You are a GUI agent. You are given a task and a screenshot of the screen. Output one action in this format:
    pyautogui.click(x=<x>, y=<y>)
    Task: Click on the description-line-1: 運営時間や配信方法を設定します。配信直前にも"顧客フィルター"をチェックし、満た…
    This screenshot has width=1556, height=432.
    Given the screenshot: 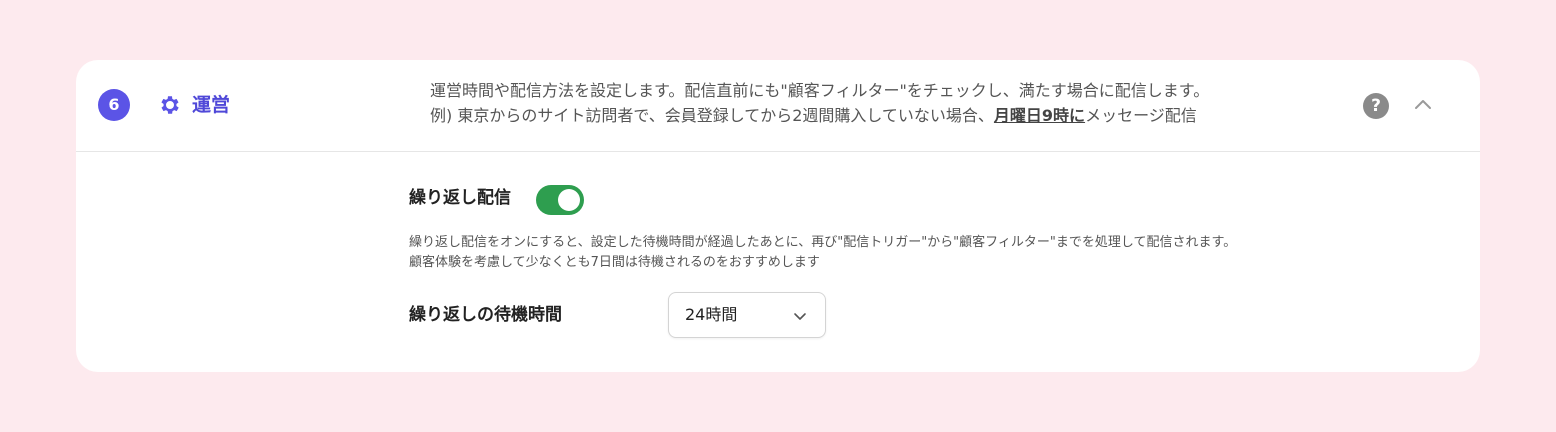 What is the action you would take?
    pyautogui.click(x=820, y=90)
    